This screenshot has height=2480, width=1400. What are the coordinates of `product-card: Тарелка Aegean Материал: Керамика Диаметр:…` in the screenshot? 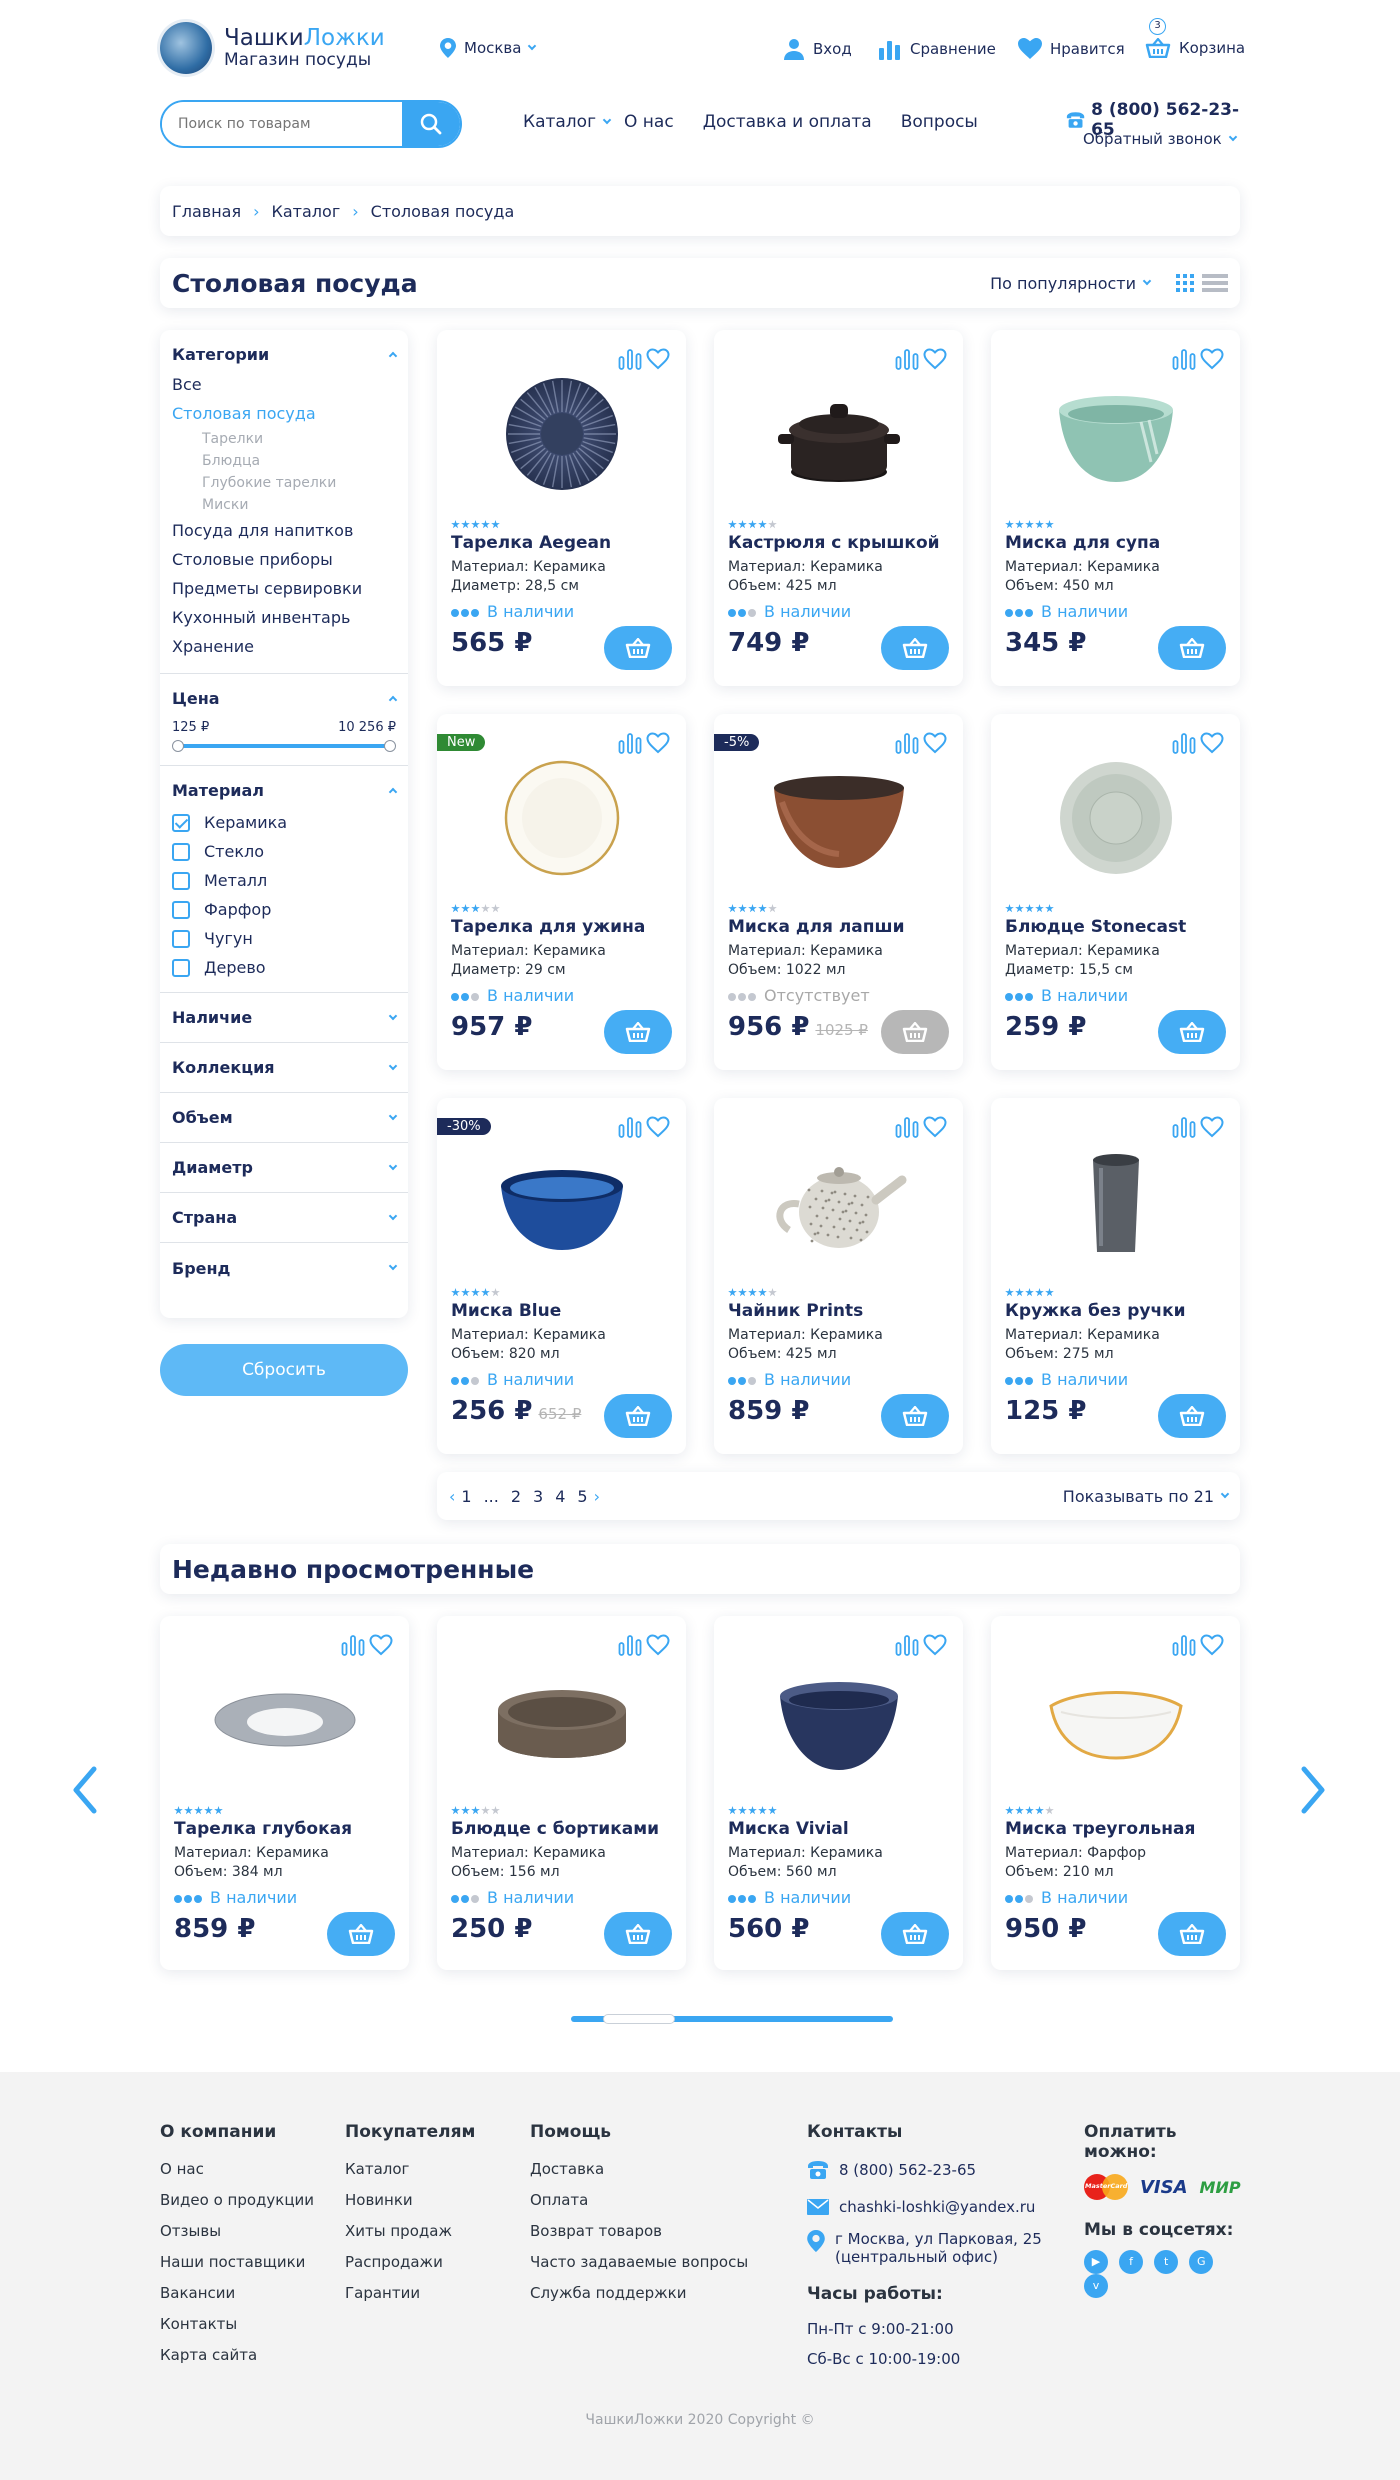 It's located at (561, 508).